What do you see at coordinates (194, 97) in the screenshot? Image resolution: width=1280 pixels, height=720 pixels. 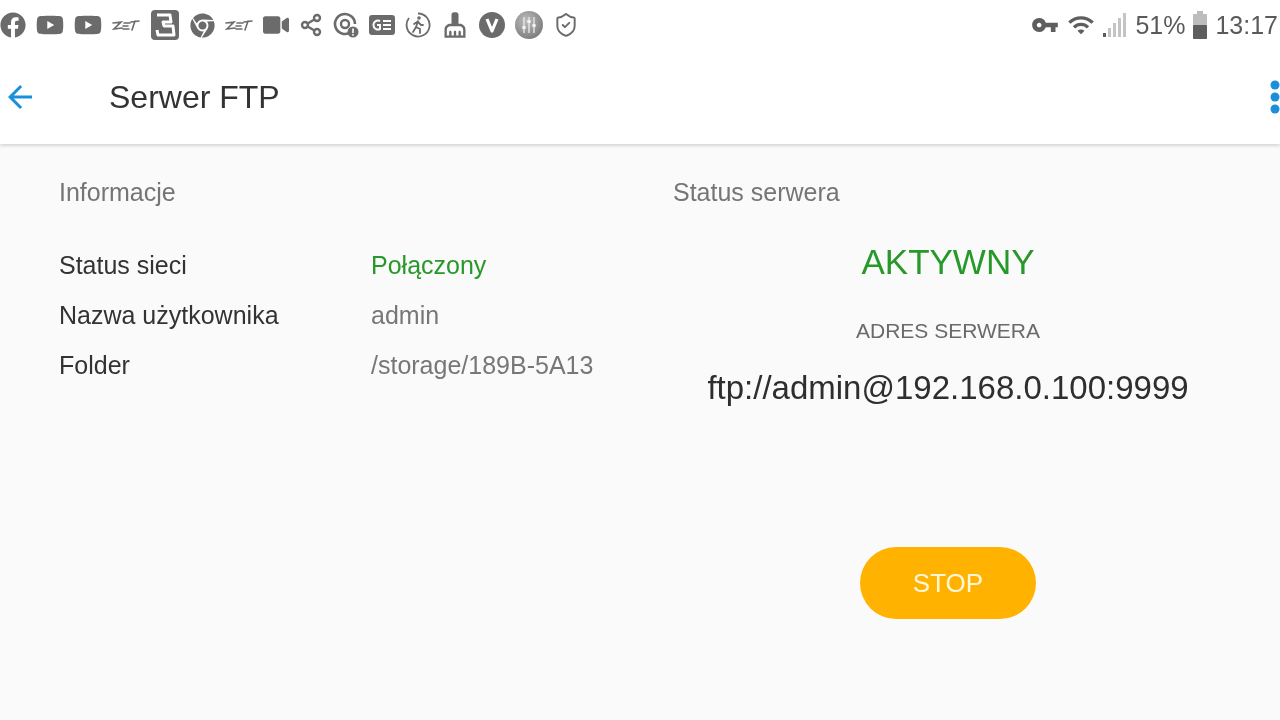 I see `screen-title: Serwer FTP` at bounding box center [194, 97].